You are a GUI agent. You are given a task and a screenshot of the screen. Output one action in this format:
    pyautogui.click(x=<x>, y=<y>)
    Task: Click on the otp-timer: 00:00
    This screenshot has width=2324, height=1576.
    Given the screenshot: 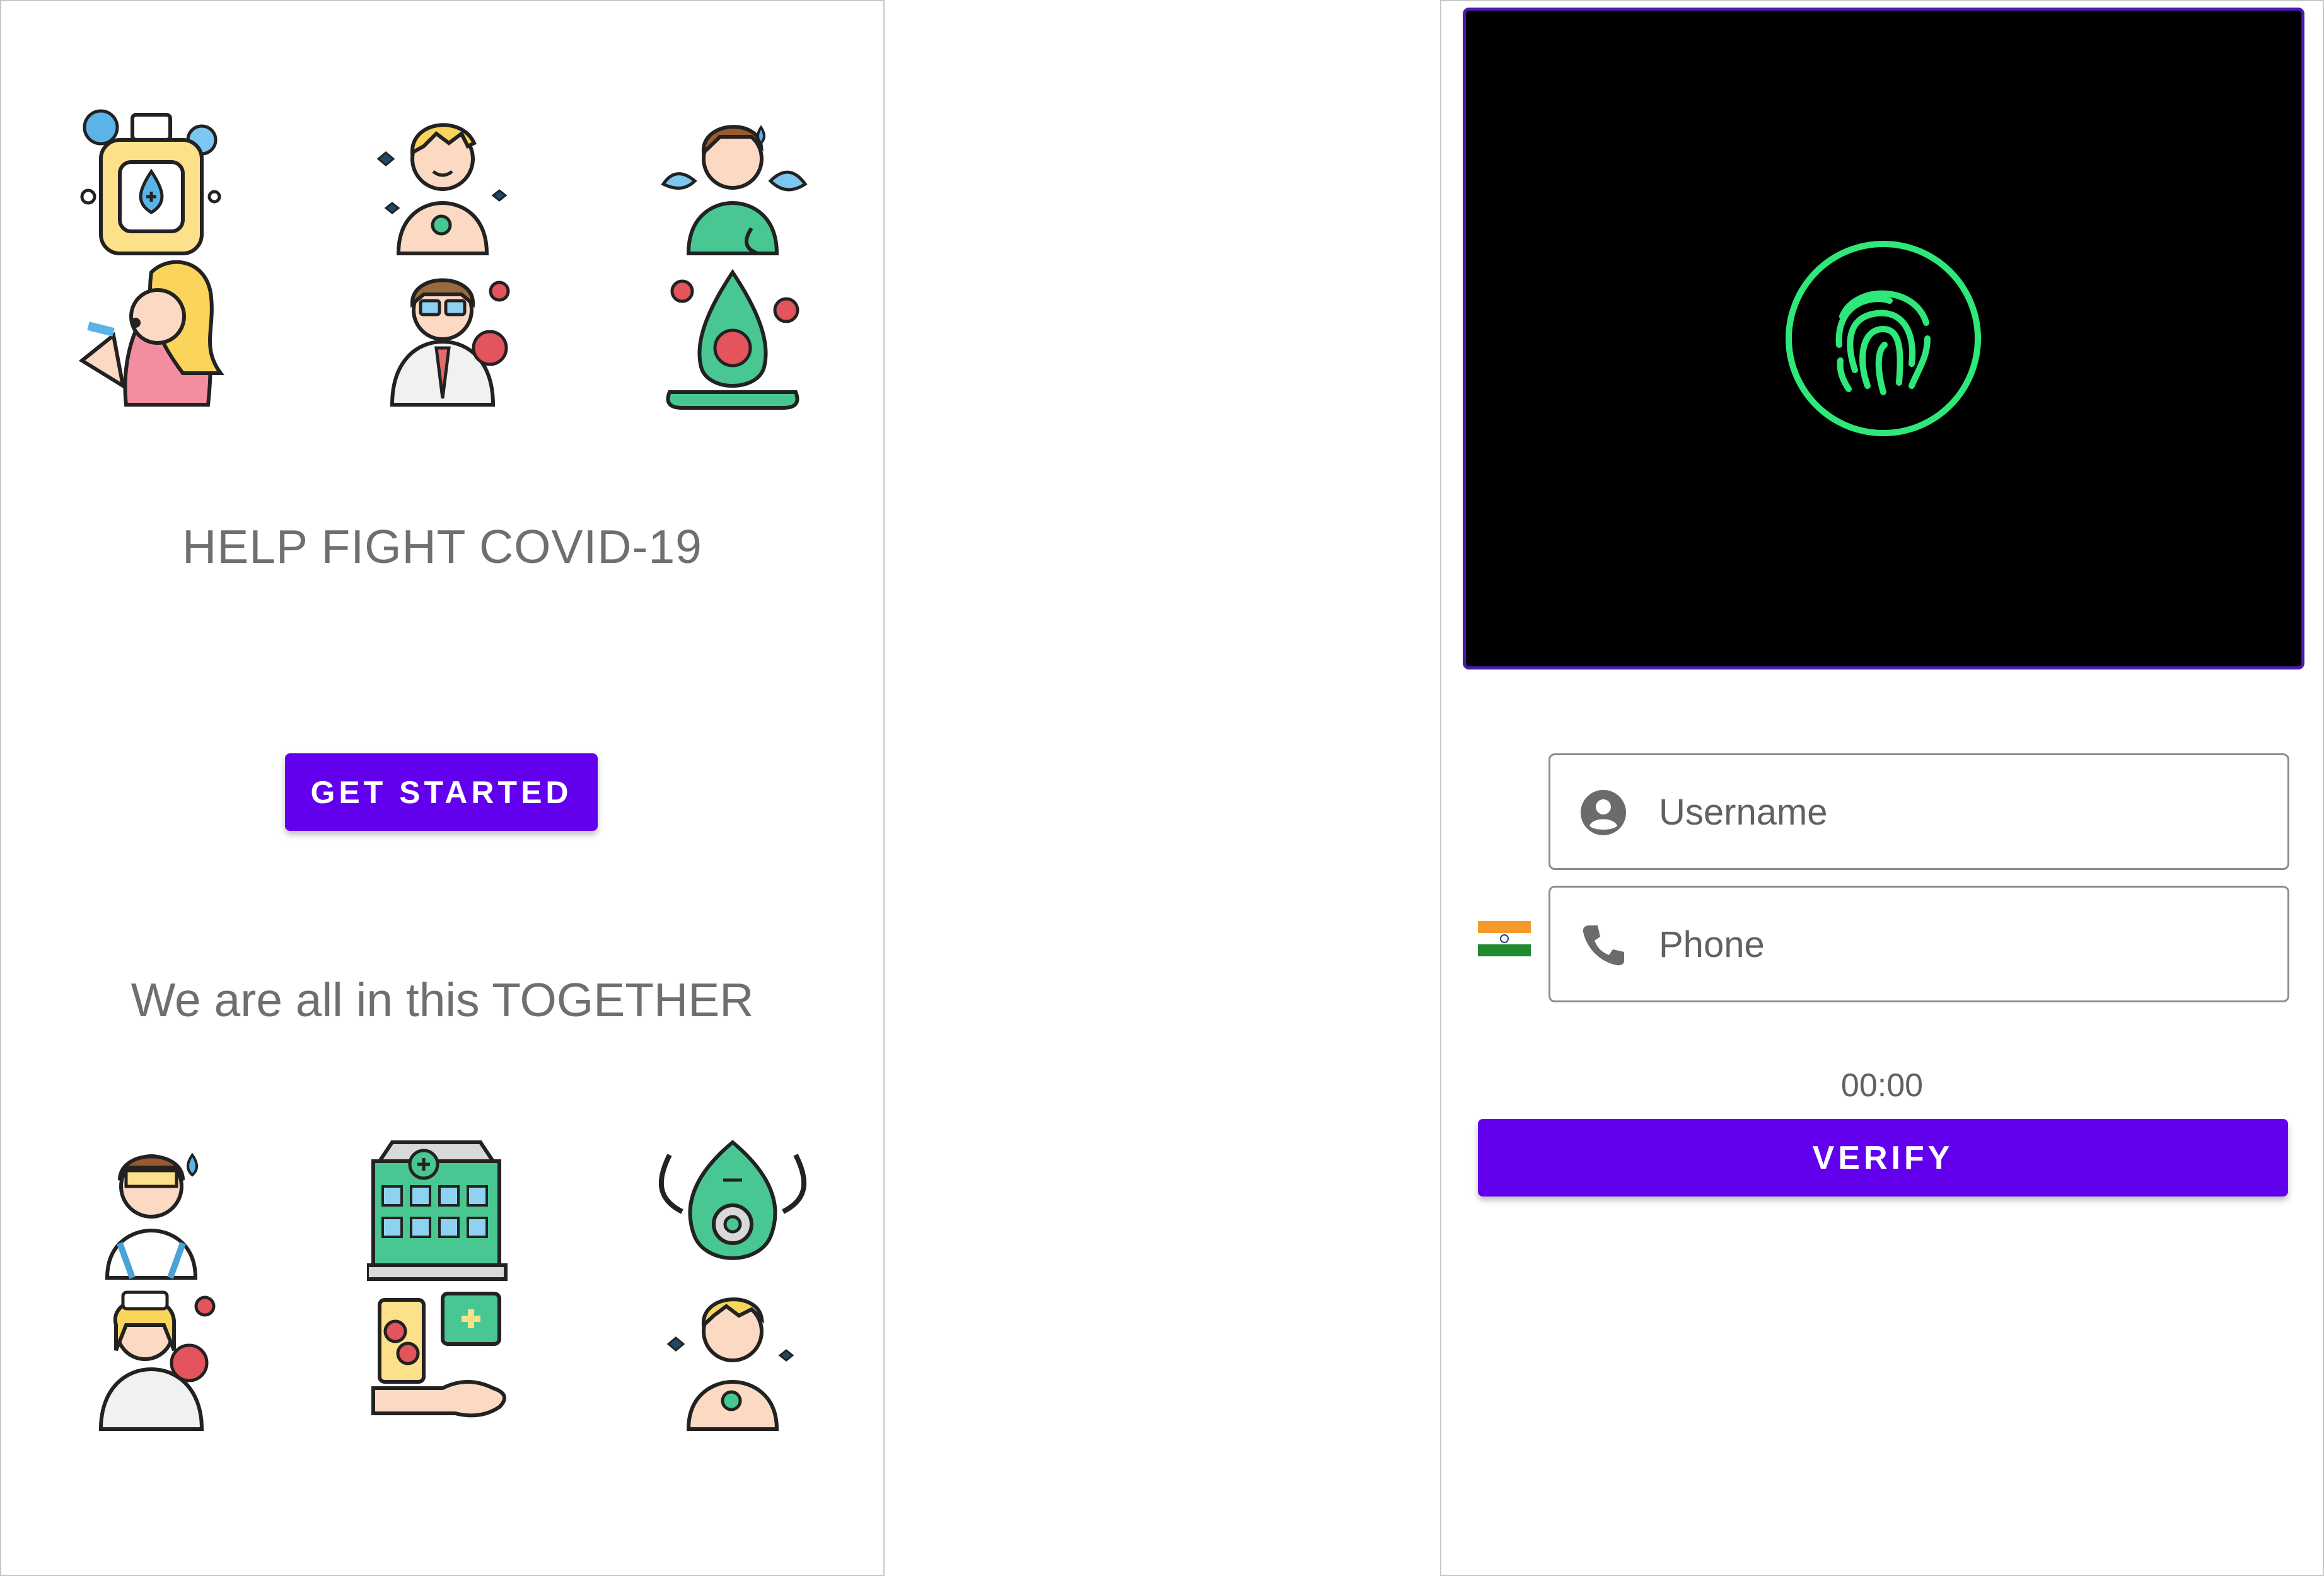 What is the action you would take?
    pyautogui.click(x=1882, y=1085)
    